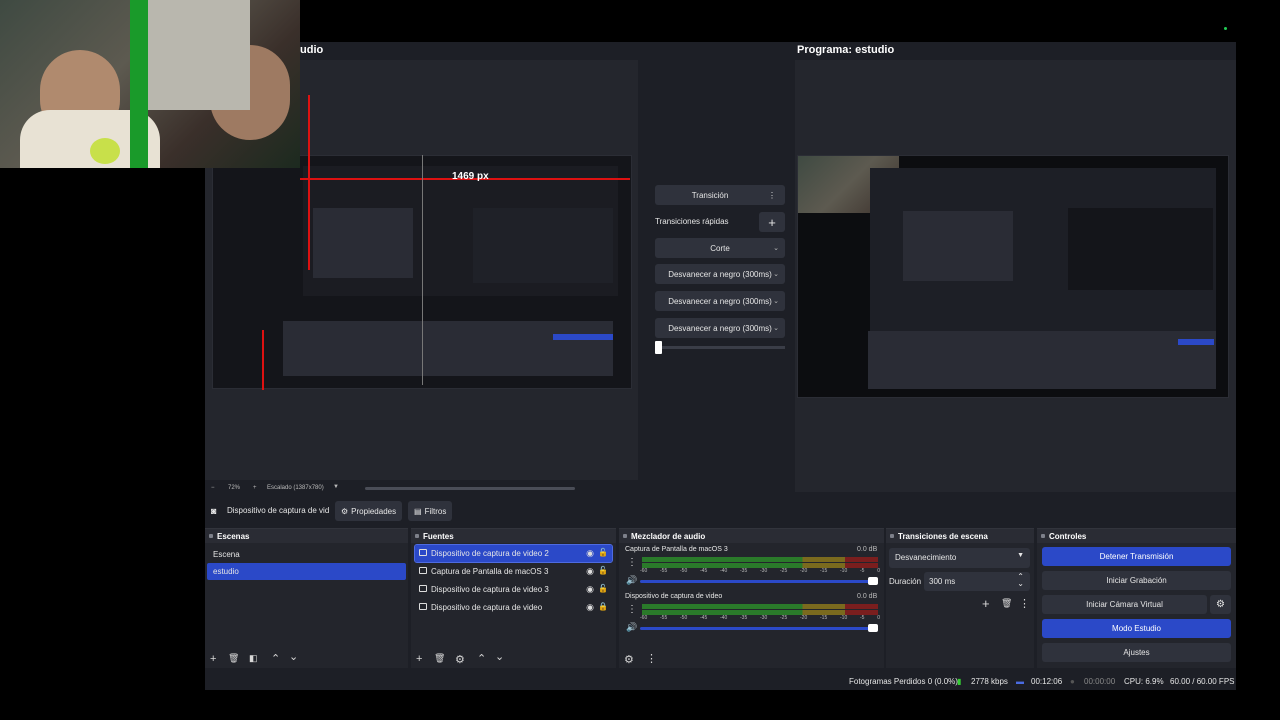 The height and width of the screenshot is (720, 1280). What do you see at coordinates (1136, 628) in the screenshot?
I see `studio-mode-button: Modo Estudio` at bounding box center [1136, 628].